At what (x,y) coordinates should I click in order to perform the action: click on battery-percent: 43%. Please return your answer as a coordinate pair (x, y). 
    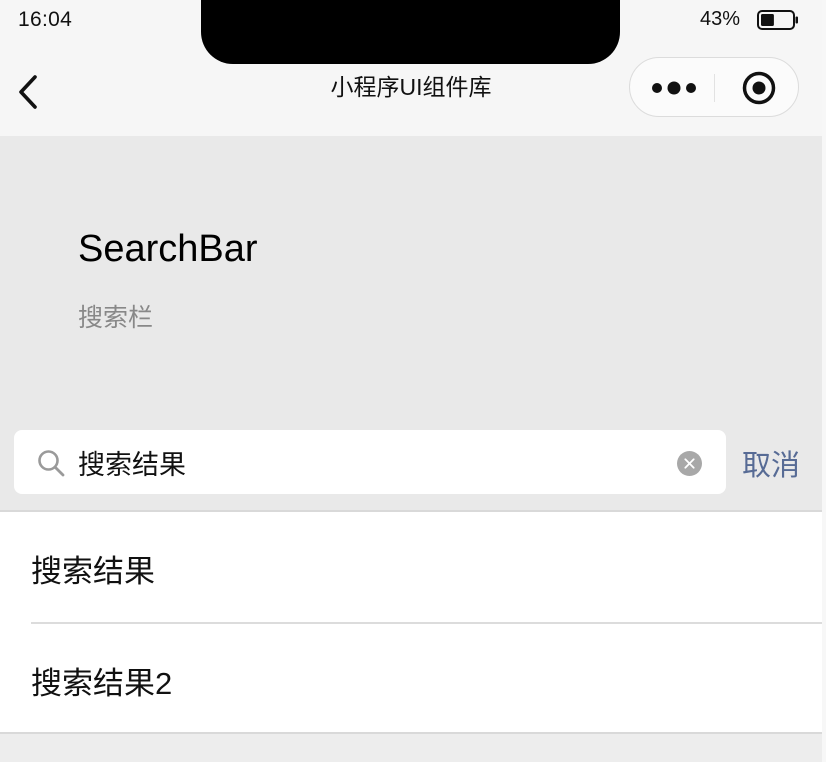
    Looking at the image, I should click on (720, 19).